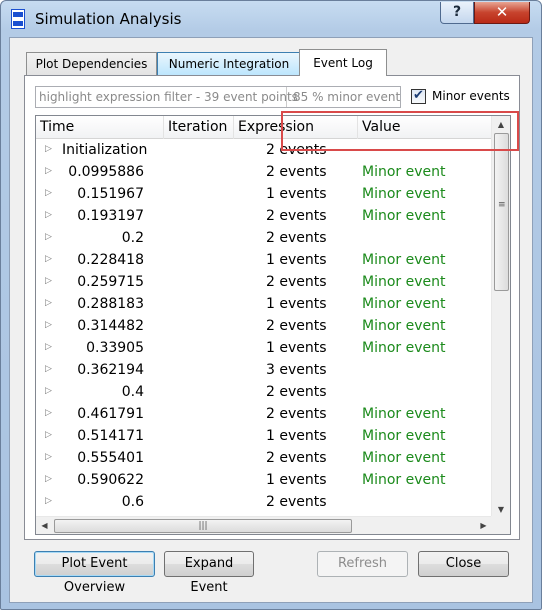  What do you see at coordinates (115, 348) in the screenshot?
I see `time-cell: 0.33905` at bounding box center [115, 348].